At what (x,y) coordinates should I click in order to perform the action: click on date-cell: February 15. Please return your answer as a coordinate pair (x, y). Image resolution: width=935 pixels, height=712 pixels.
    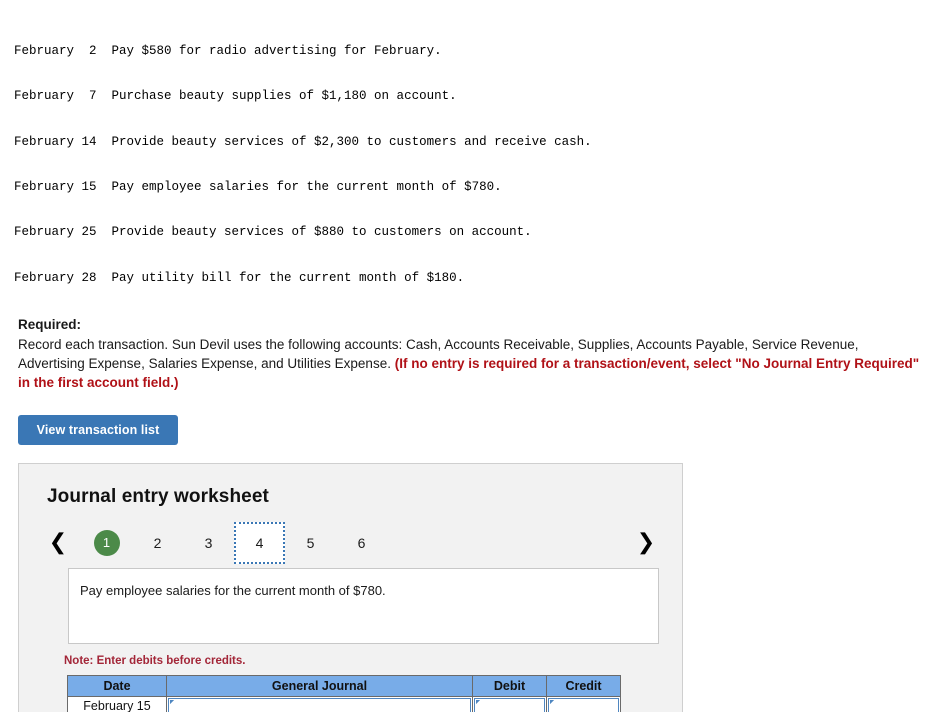
    Looking at the image, I should click on (117, 703).